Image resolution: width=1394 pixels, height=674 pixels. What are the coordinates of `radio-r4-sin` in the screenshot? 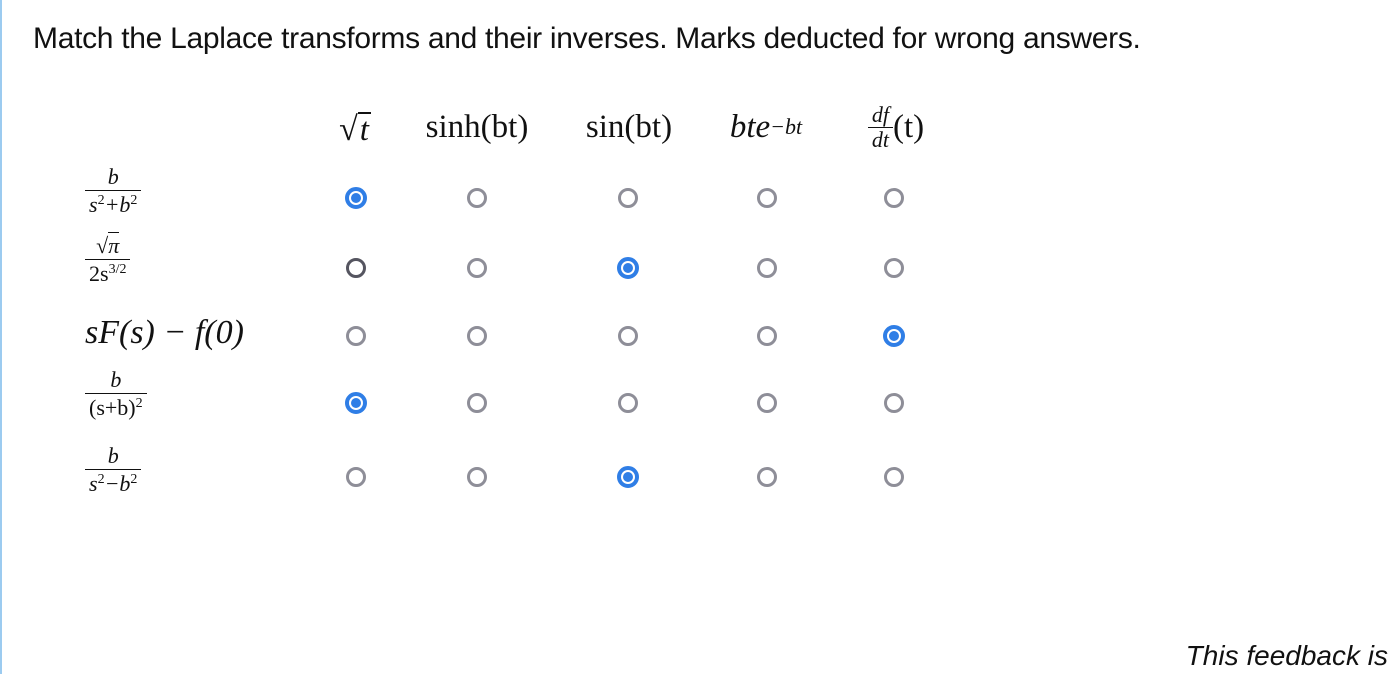 It's located at (628, 403).